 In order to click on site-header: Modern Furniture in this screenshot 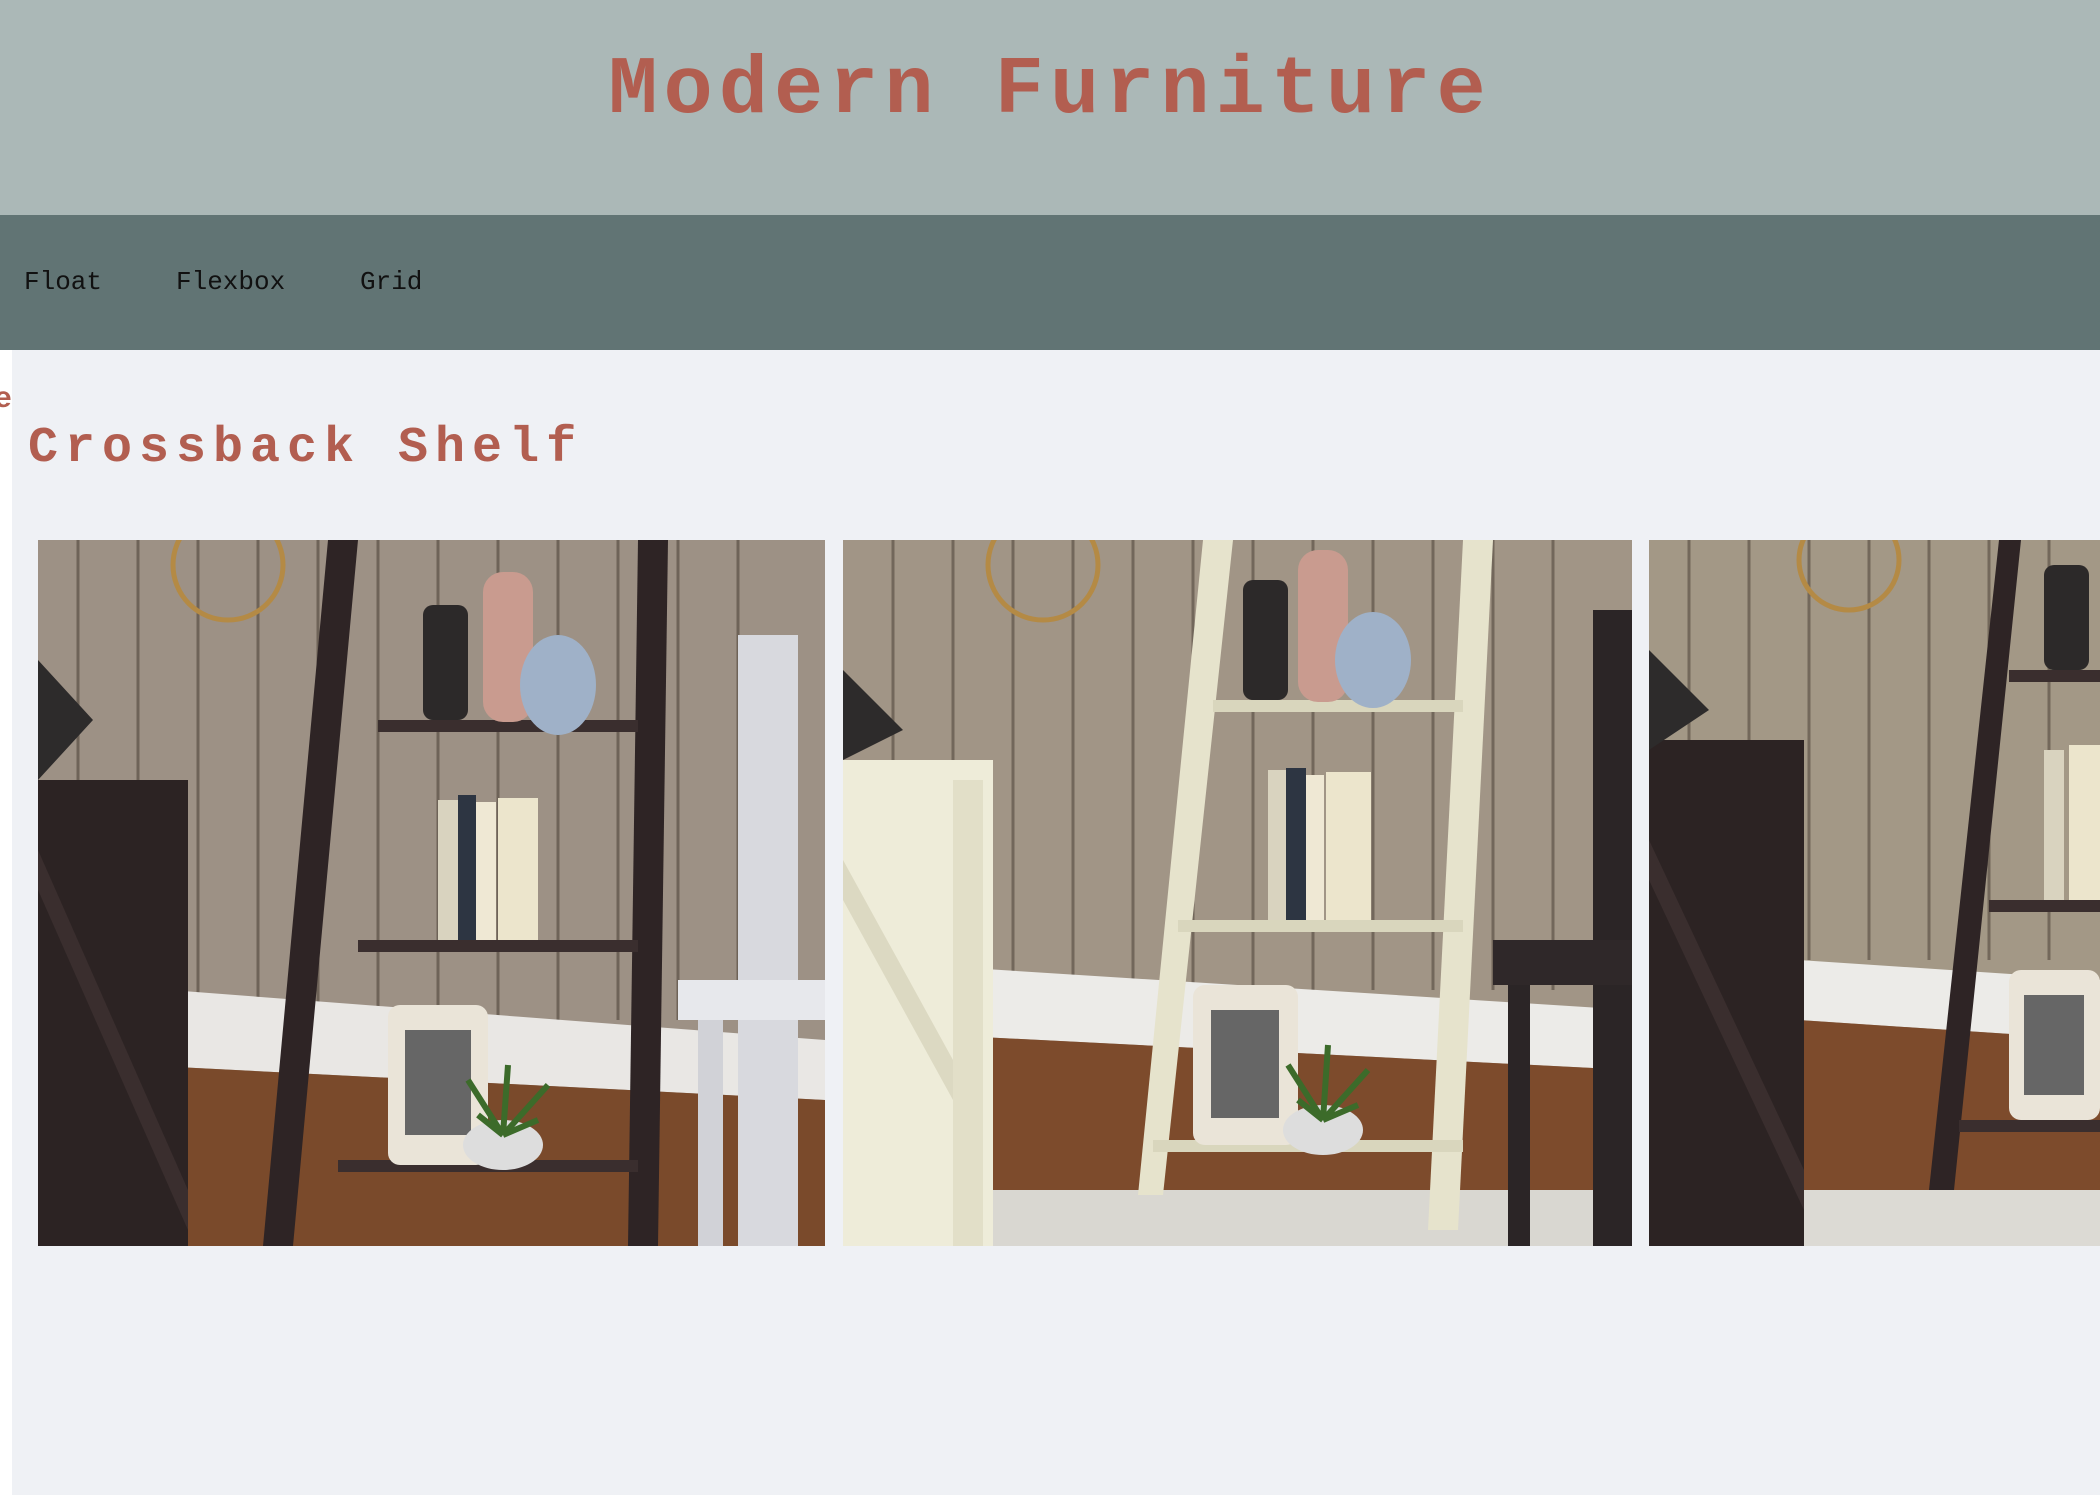, I will do `click(1050, 107)`.